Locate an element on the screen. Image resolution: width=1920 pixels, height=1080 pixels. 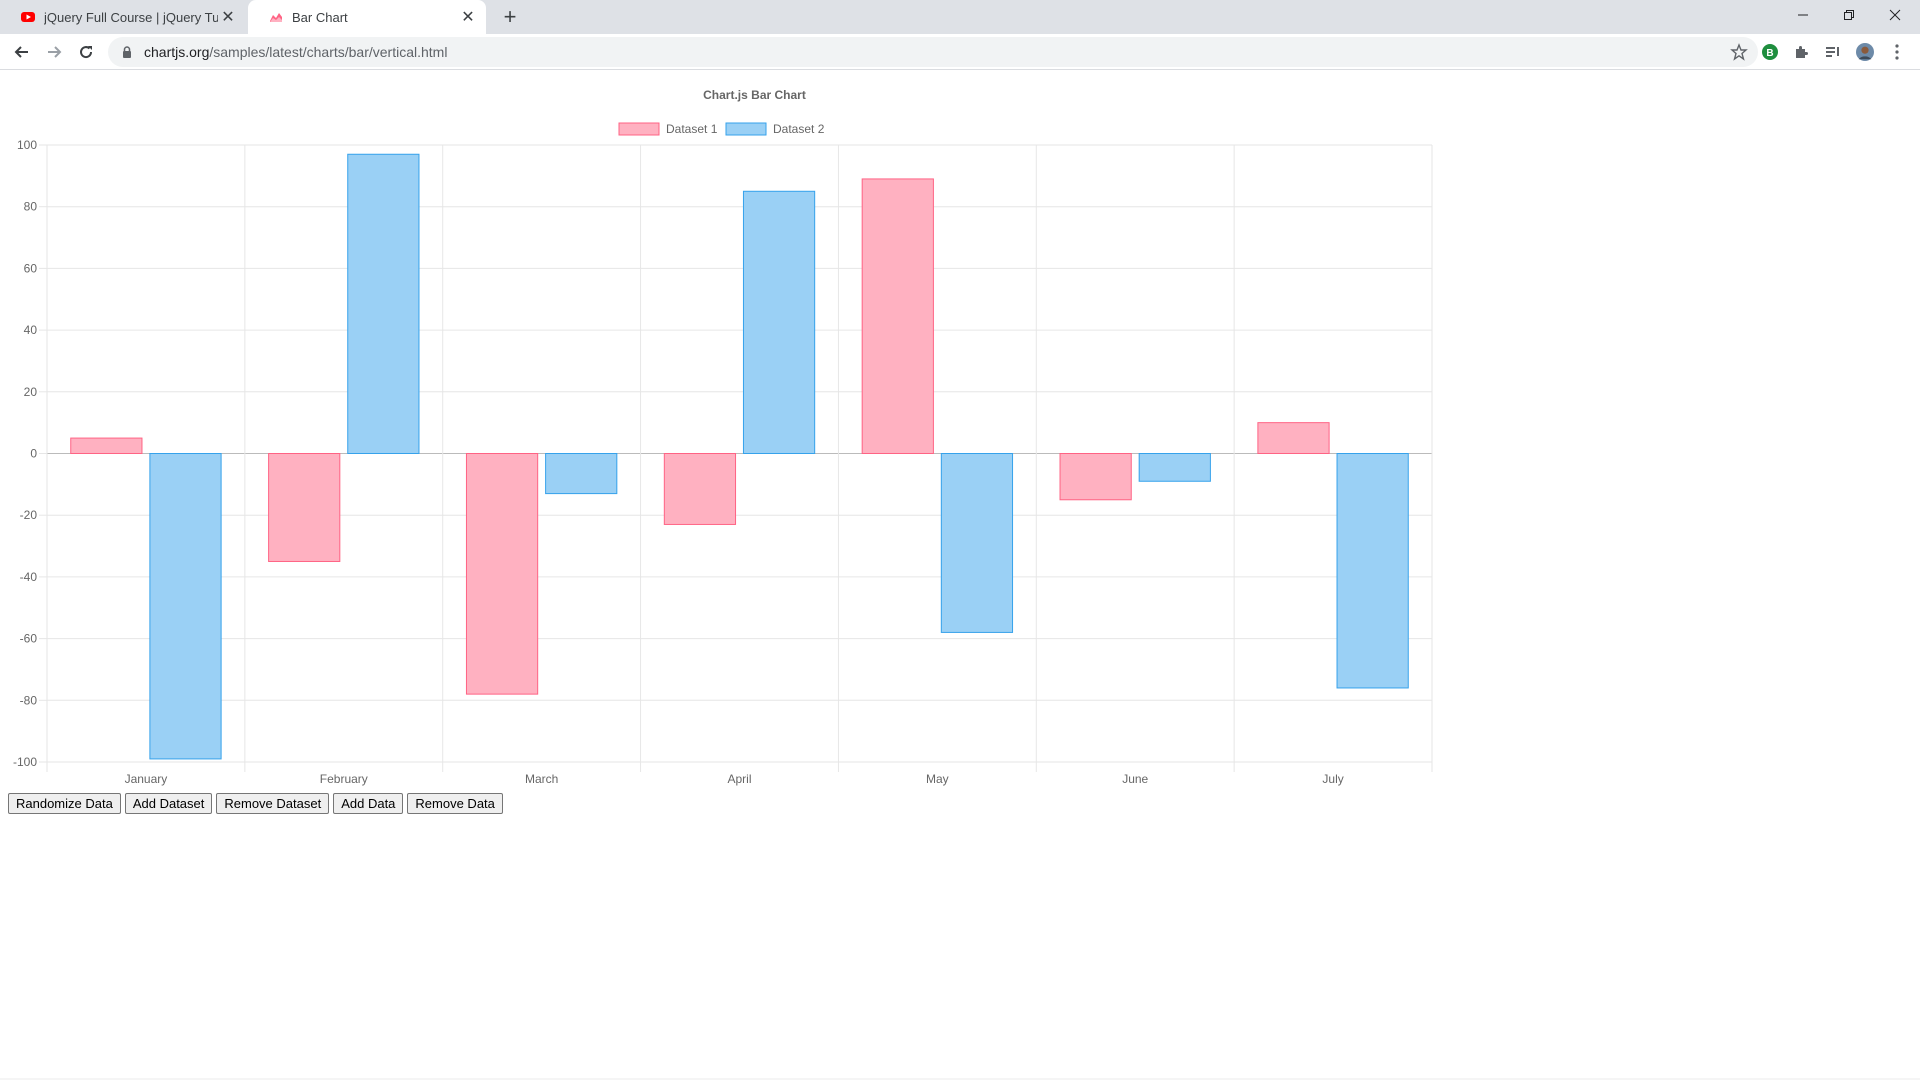
x-tick-label: July is located at coordinates (1332, 779).